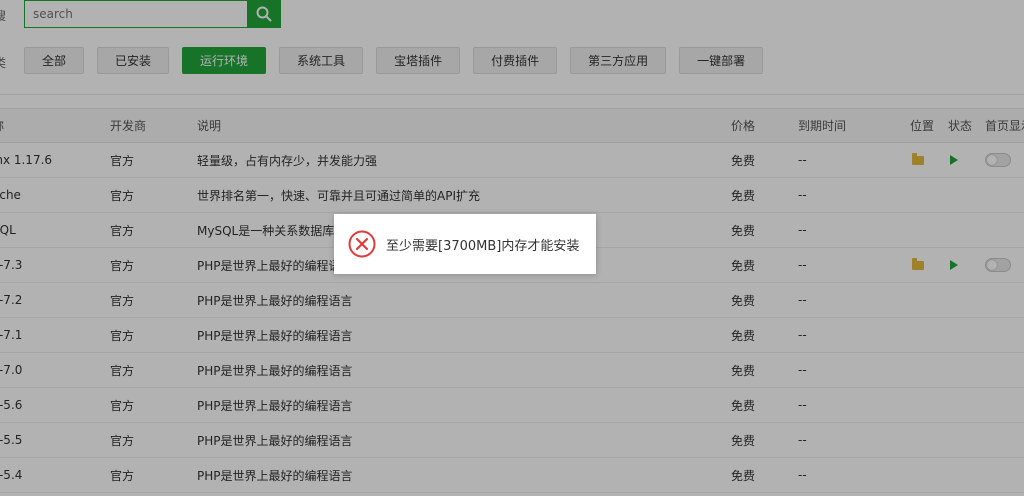  I want to click on toast-message: 至少需要[3700MB]内存才能安装, so click(483, 246).